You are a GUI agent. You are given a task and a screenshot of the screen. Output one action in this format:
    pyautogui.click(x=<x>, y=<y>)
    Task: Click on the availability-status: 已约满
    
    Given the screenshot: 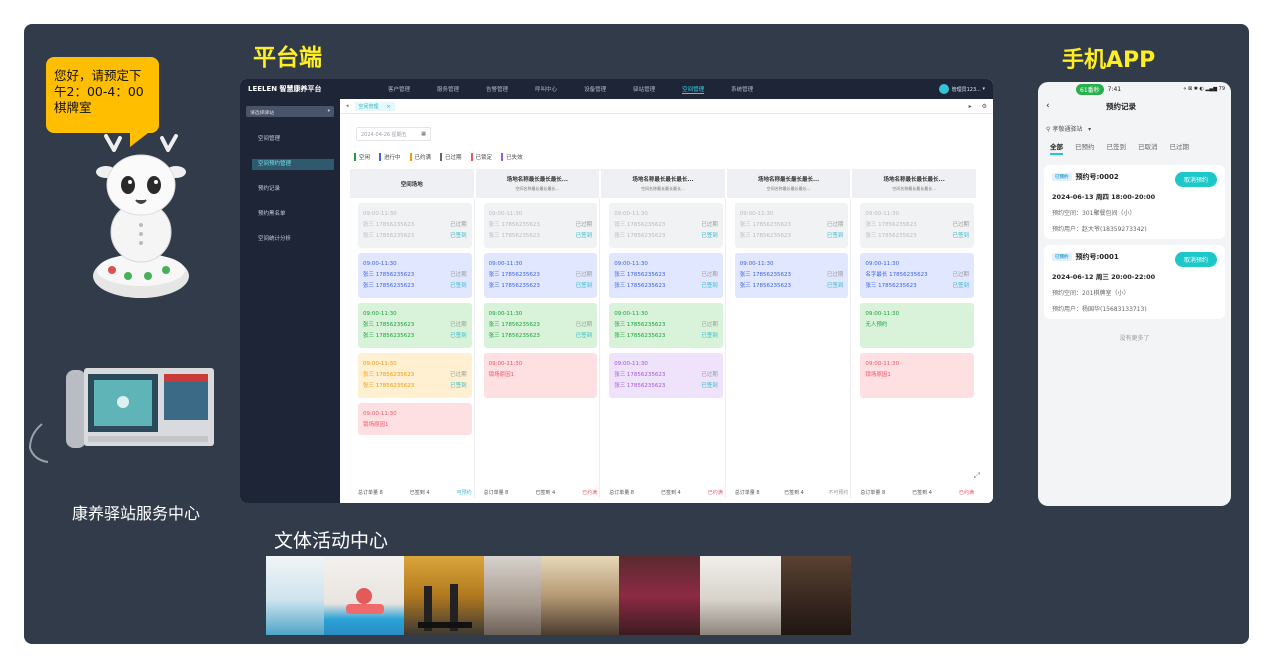 What is the action you would take?
    pyautogui.click(x=715, y=493)
    